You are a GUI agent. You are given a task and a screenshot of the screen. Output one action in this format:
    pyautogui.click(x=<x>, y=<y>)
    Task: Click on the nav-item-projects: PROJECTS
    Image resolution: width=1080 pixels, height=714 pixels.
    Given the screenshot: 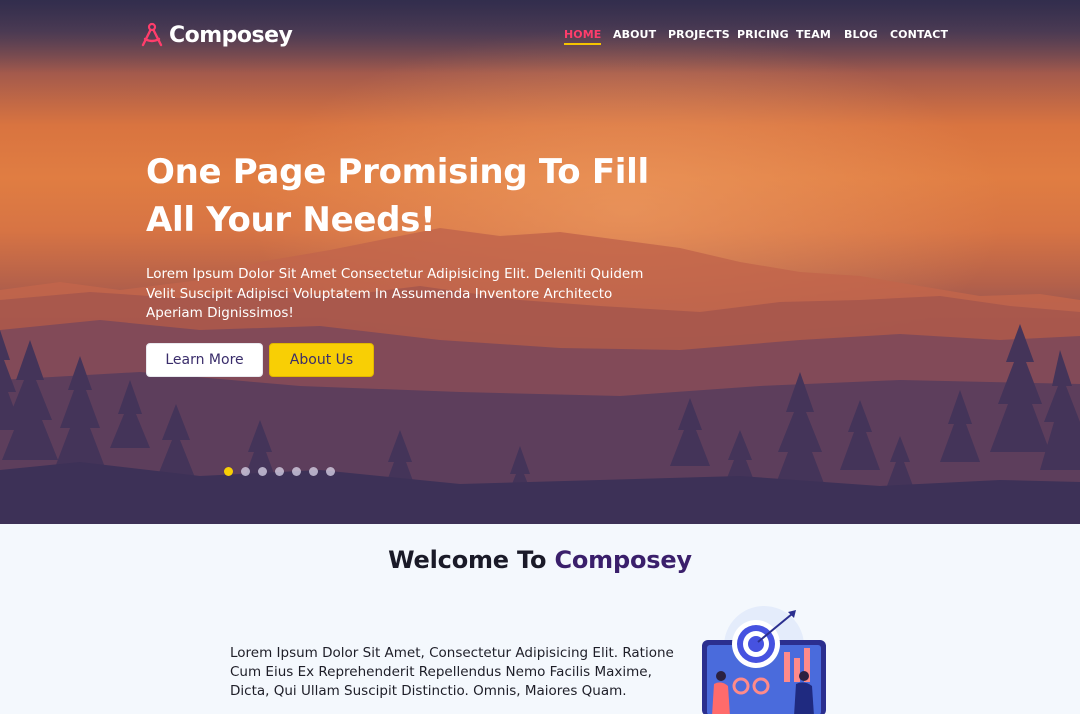 What is the action you would take?
    pyautogui.click(x=699, y=34)
    